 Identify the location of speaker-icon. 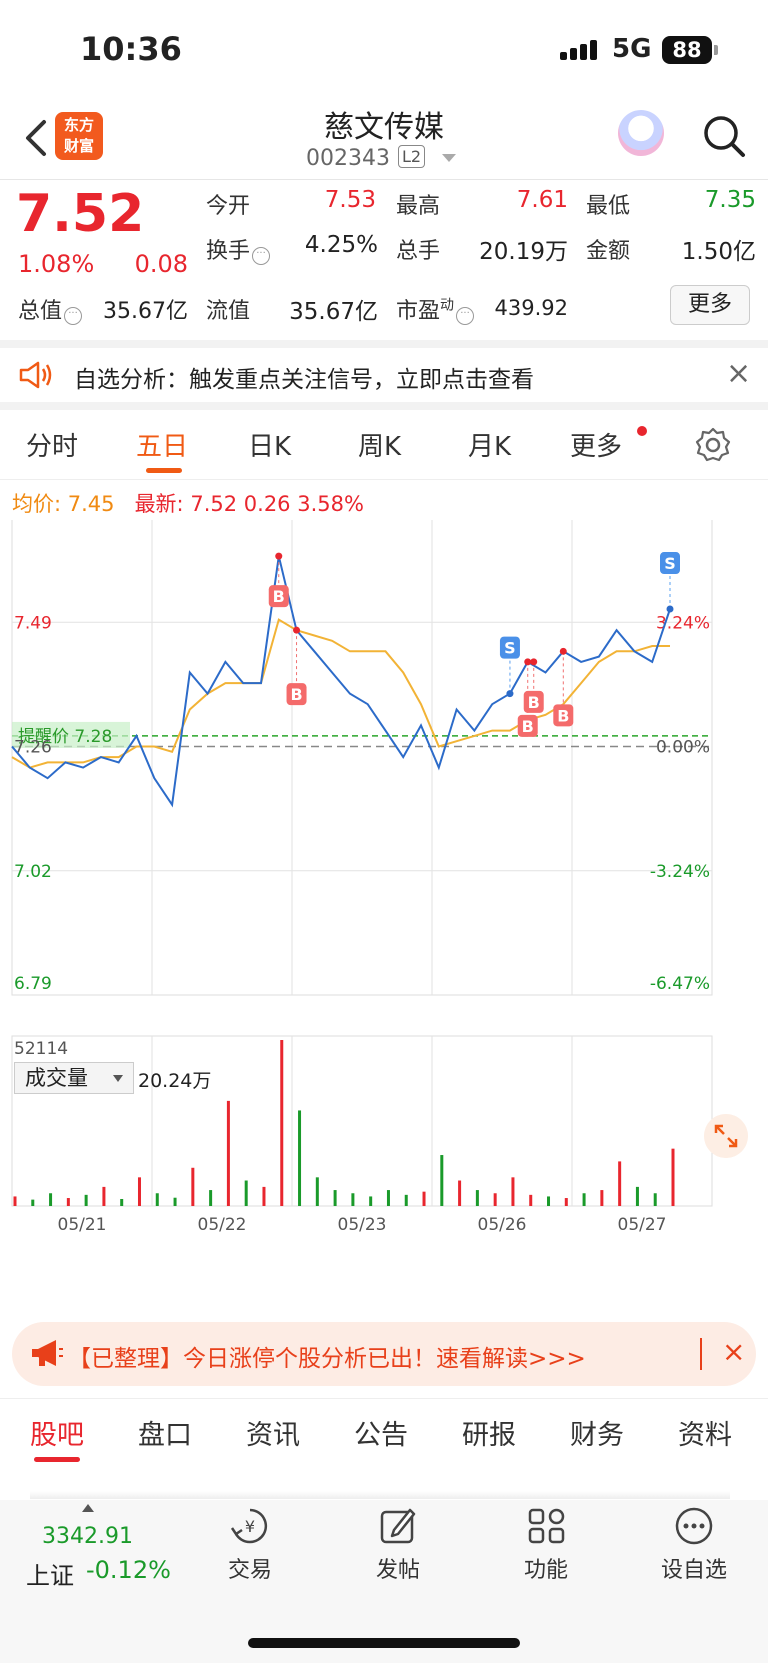
(35, 375).